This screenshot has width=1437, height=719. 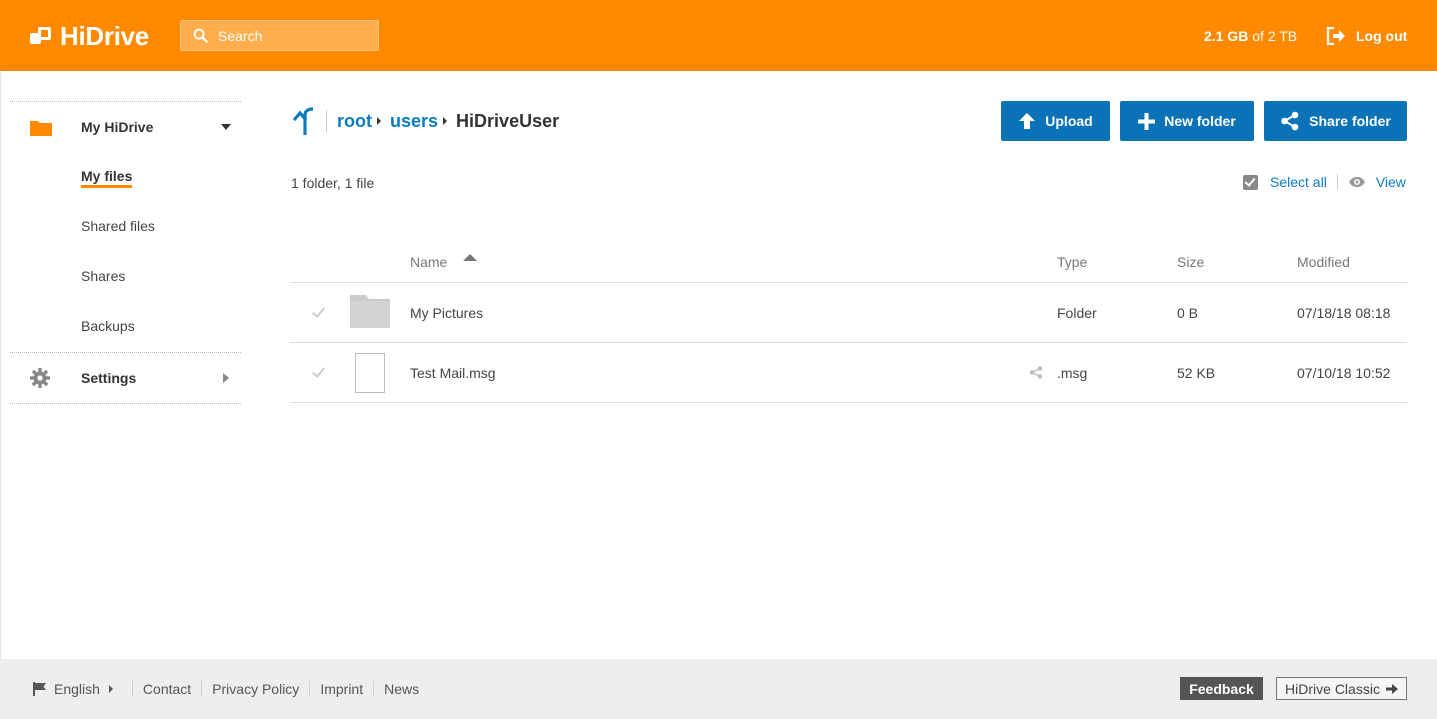 What do you see at coordinates (401, 689) in the screenshot?
I see `footer-link-news: News` at bounding box center [401, 689].